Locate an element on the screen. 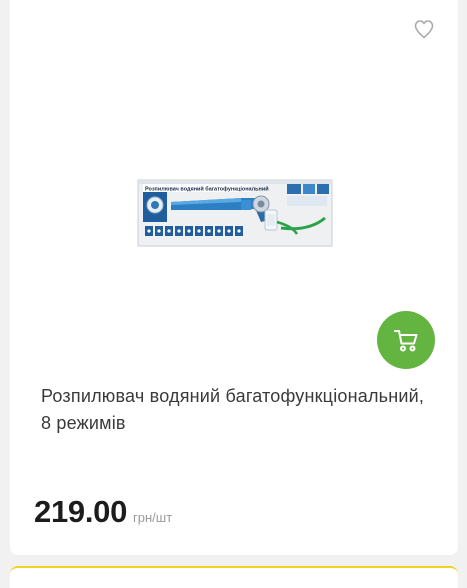 This screenshot has width=467, height=588. price-block: 219.00 грн/шт is located at coordinates (103, 512).